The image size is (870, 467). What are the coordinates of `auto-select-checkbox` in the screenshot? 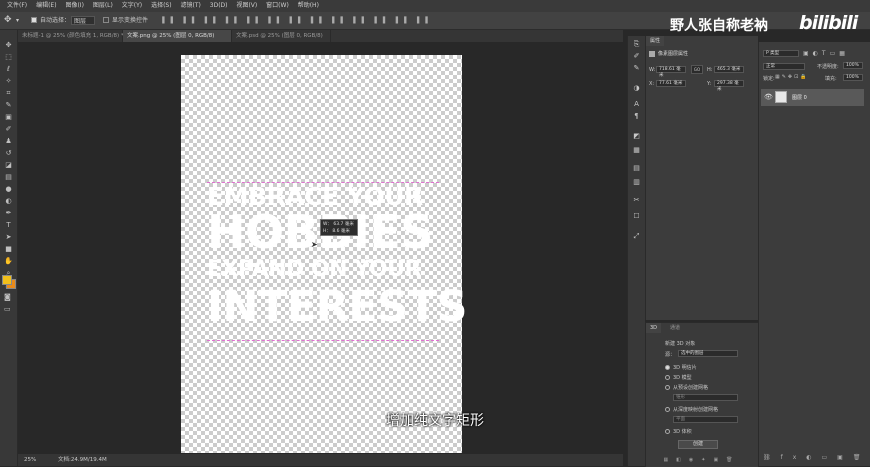 It's located at (34, 20).